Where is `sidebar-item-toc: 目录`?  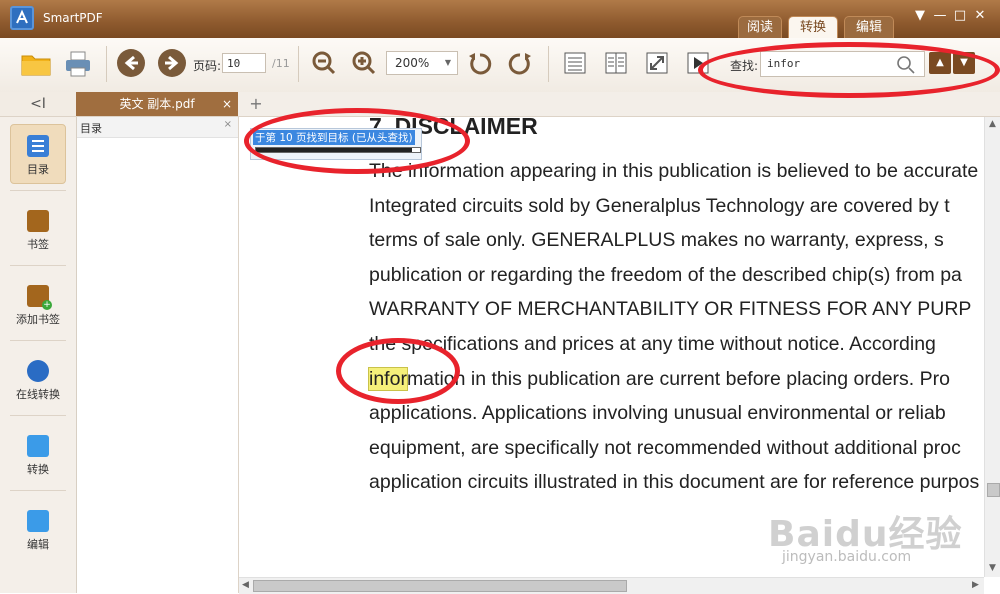
sidebar-item-toc: 目录 is located at coordinates (38, 154).